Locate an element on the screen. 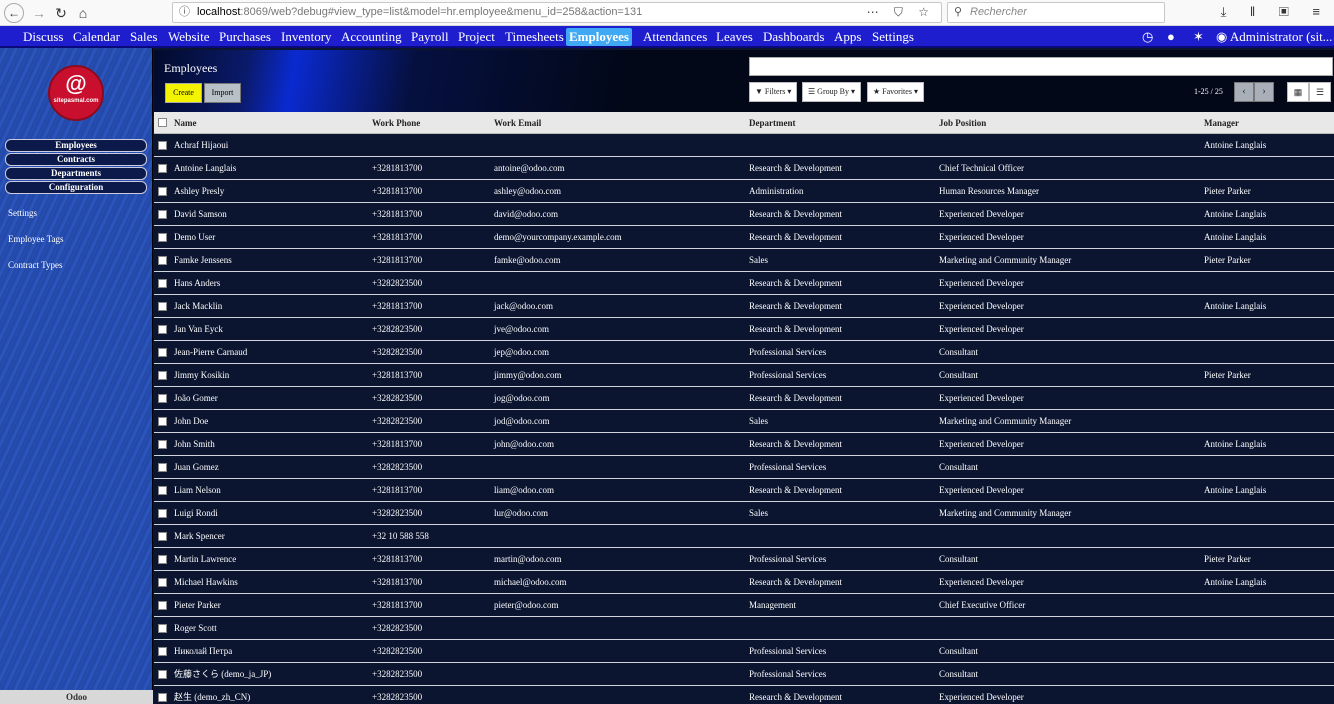 The width and height of the screenshot is (1334, 704). app-menu-attendances: Attendances is located at coordinates (675, 37).